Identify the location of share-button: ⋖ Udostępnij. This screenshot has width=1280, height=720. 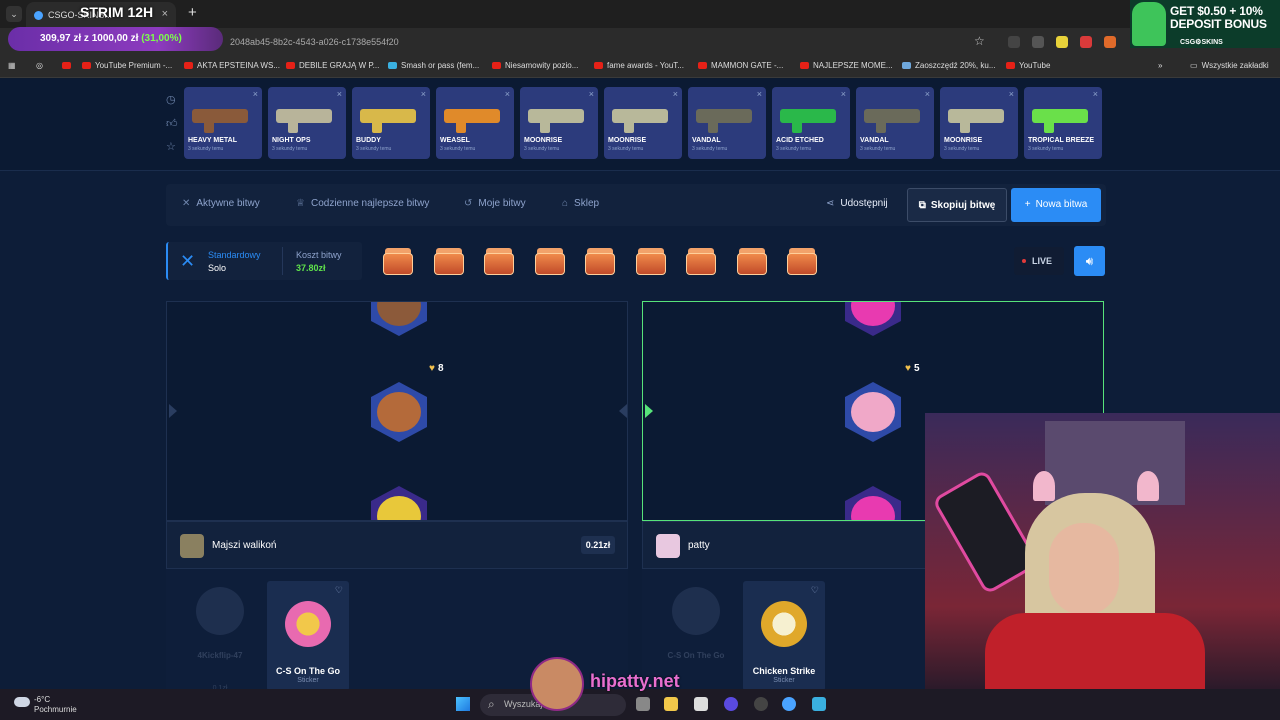
(857, 203).